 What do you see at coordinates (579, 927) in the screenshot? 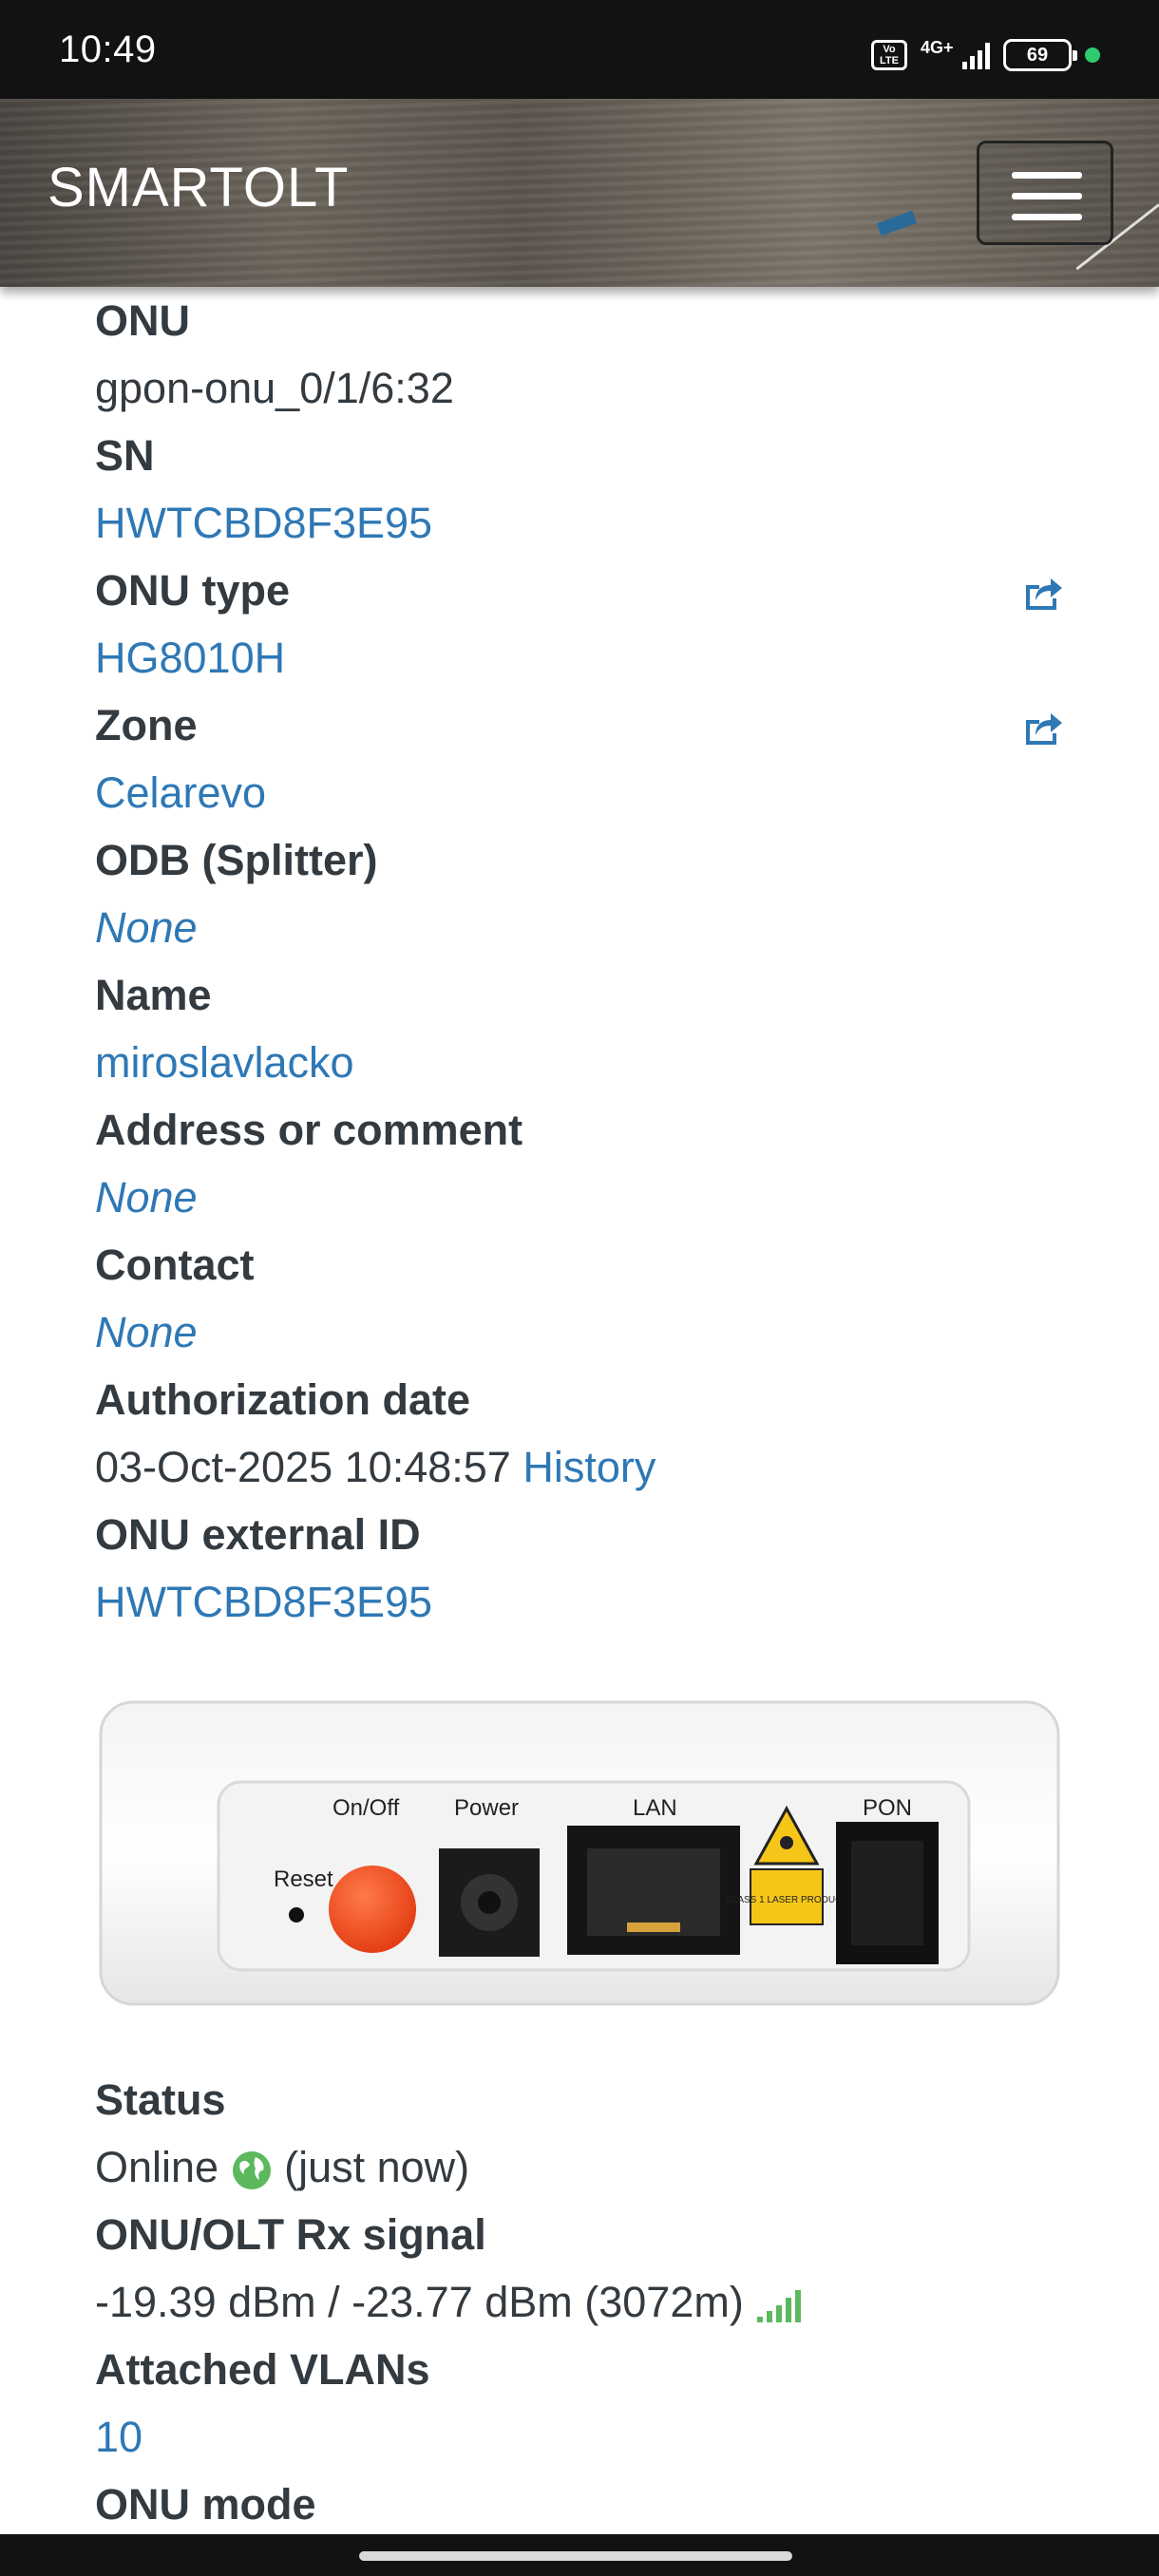
I see `odb-splitter-link: None` at bounding box center [579, 927].